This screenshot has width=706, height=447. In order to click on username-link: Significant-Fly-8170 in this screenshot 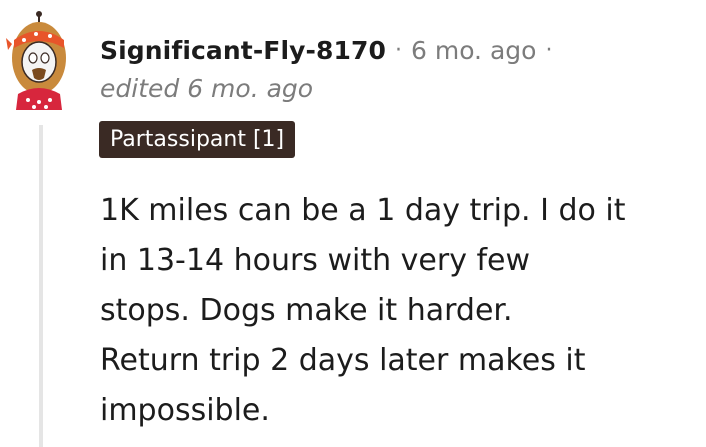, I will do `click(243, 50)`.